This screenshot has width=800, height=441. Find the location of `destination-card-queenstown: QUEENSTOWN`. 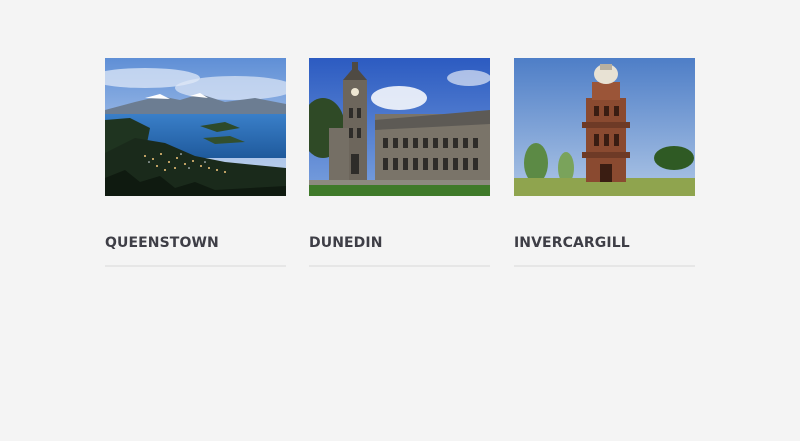

destination-card-queenstown: QUEENSTOWN is located at coordinates (195, 162).